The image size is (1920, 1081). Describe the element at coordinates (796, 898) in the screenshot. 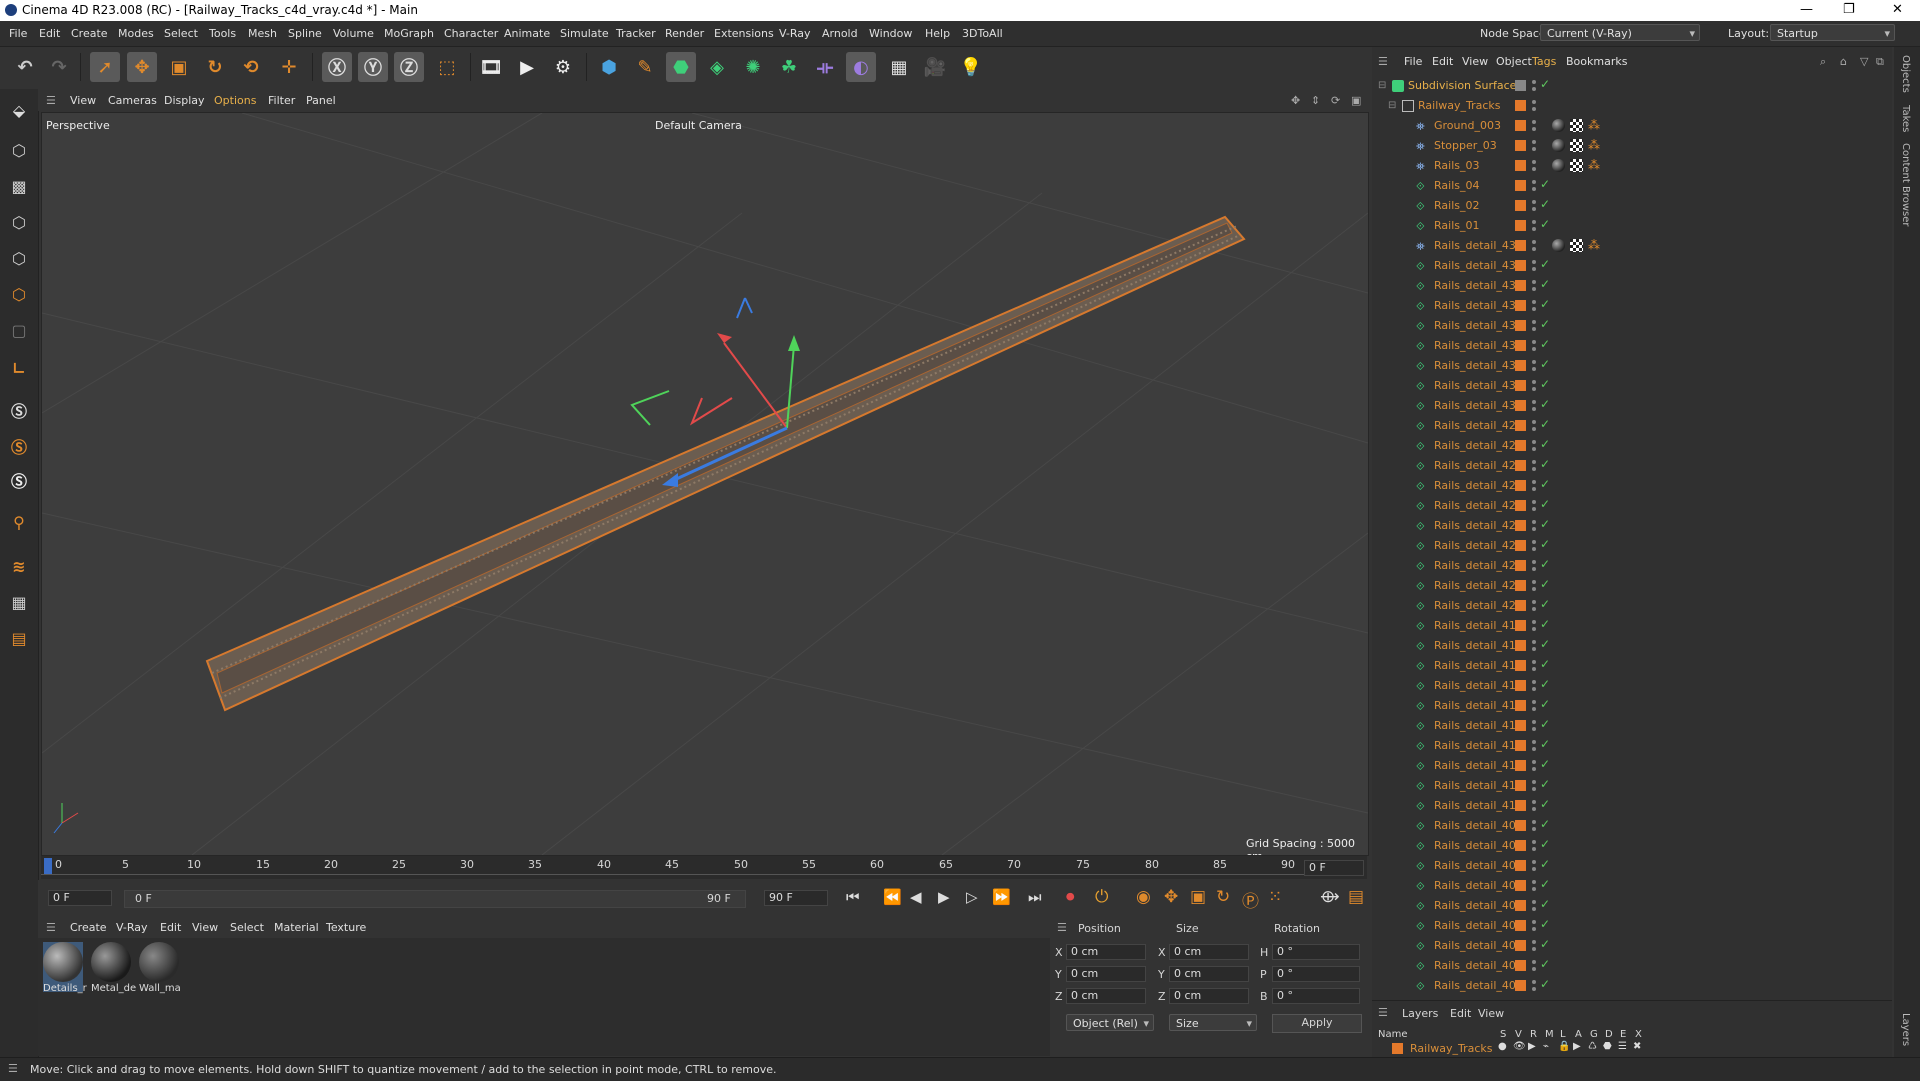

I see `end-frame-field: 90 F` at that location.